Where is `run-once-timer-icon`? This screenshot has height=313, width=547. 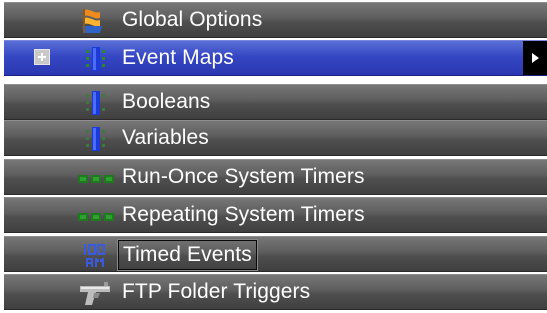 run-once-timer-icon is located at coordinates (97, 178).